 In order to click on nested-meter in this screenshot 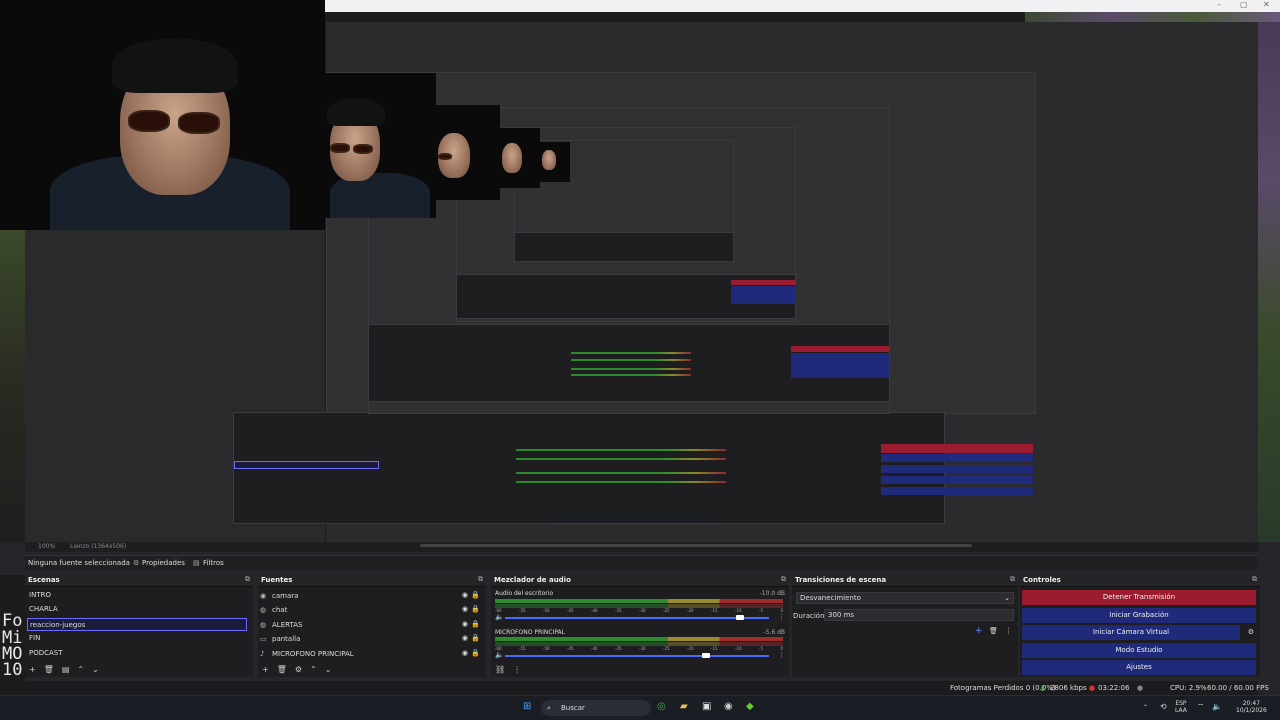, I will do `click(631, 375)`.